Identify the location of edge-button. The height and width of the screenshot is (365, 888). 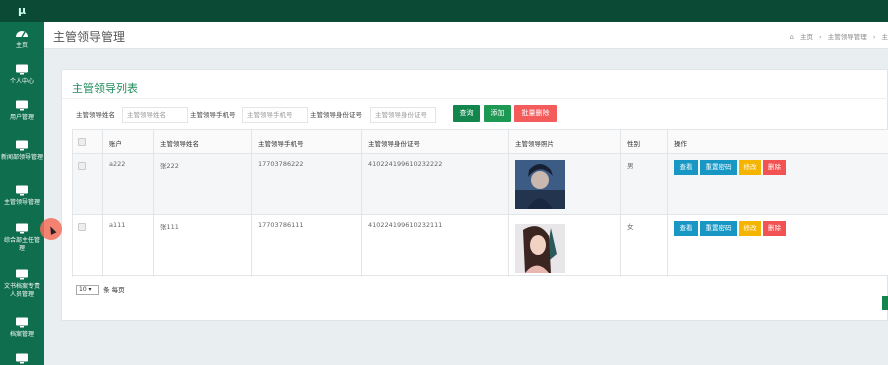
(885, 303).